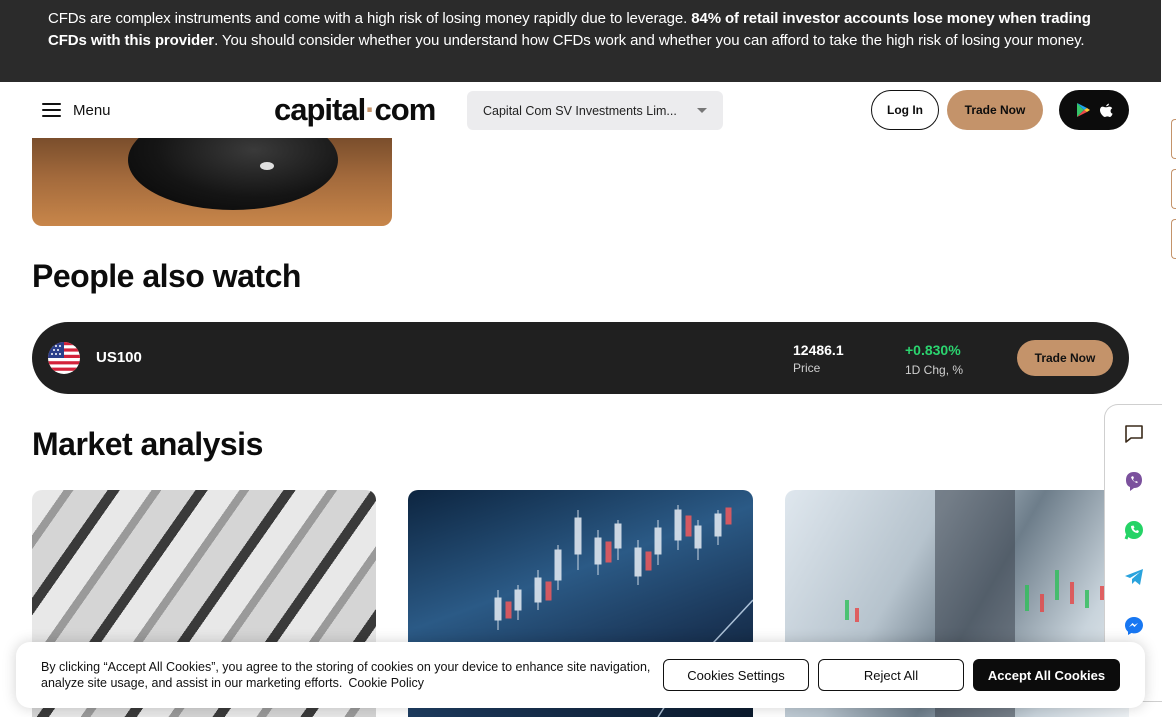 The image size is (1176, 717). Describe the element at coordinates (1094, 110) in the screenshot. I see `app-download-button` at that location.